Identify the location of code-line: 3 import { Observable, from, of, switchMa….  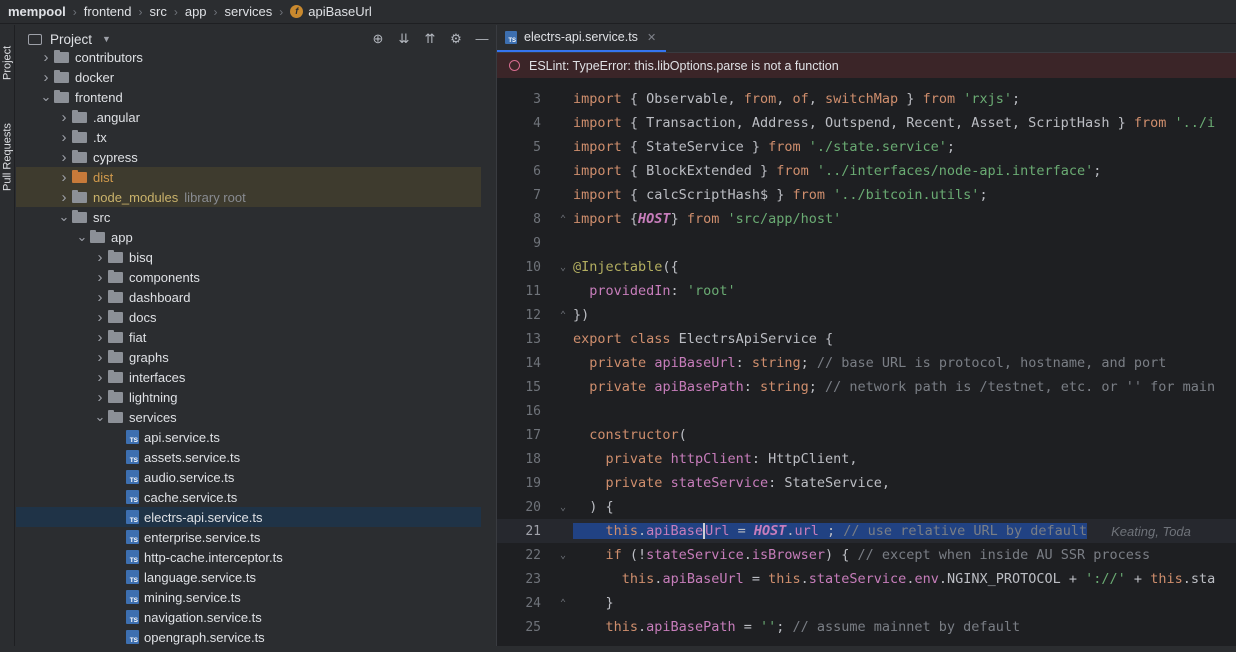
(866, 99).